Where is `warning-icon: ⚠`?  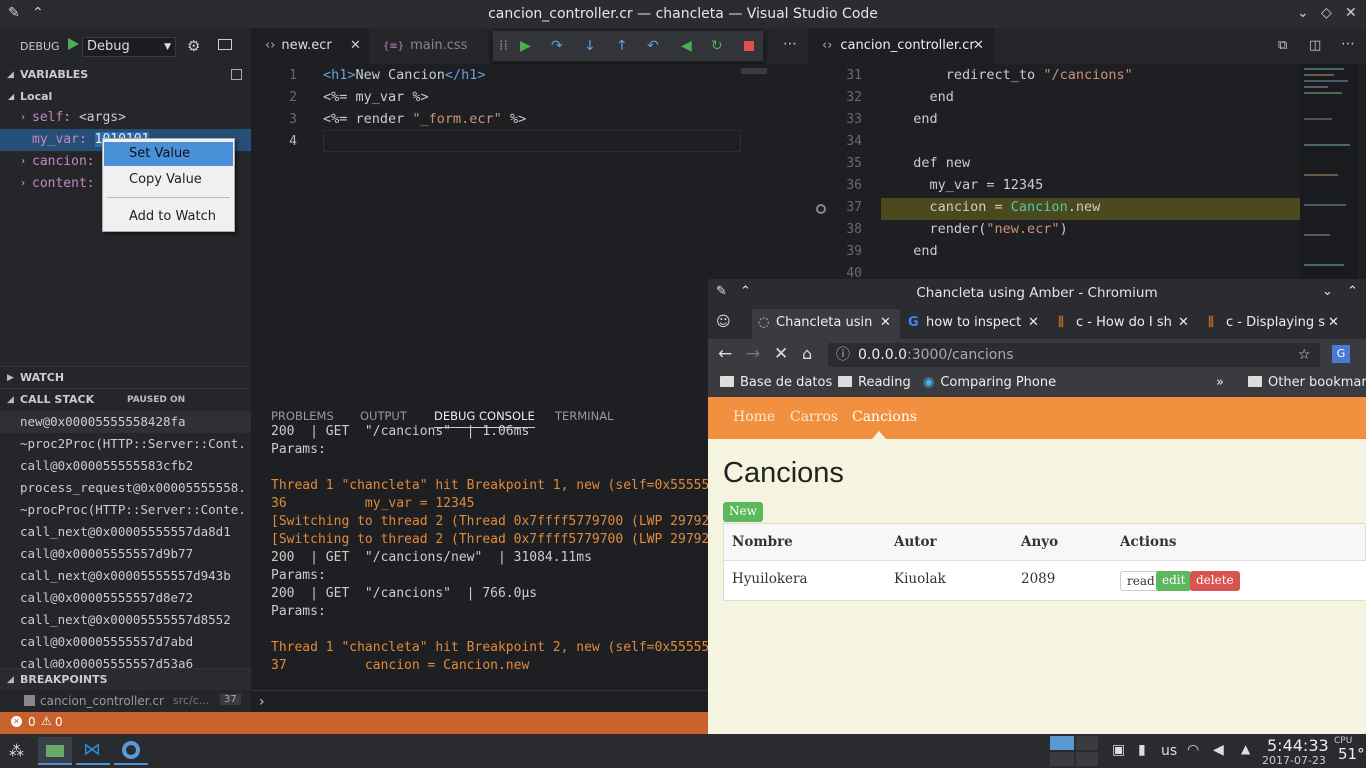 warning-icon: ⚠ is located at coordinates (46, 721).